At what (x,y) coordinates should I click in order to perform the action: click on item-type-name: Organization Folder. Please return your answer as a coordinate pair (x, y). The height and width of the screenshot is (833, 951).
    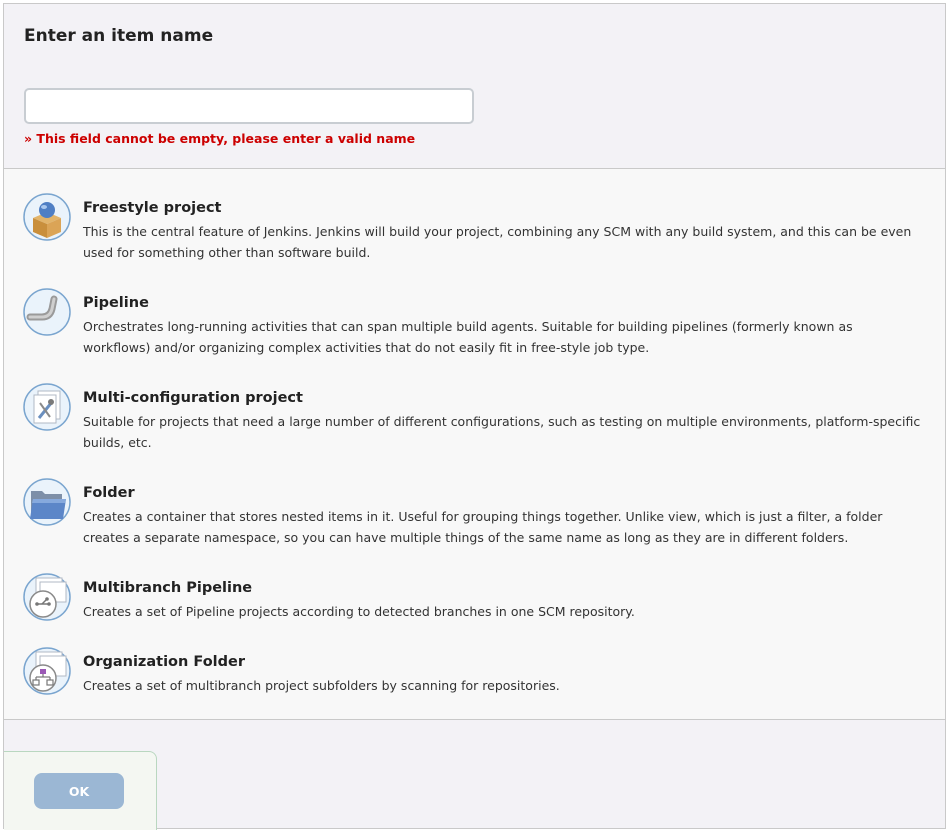
    Looking at the image, I should click on (164, 662).